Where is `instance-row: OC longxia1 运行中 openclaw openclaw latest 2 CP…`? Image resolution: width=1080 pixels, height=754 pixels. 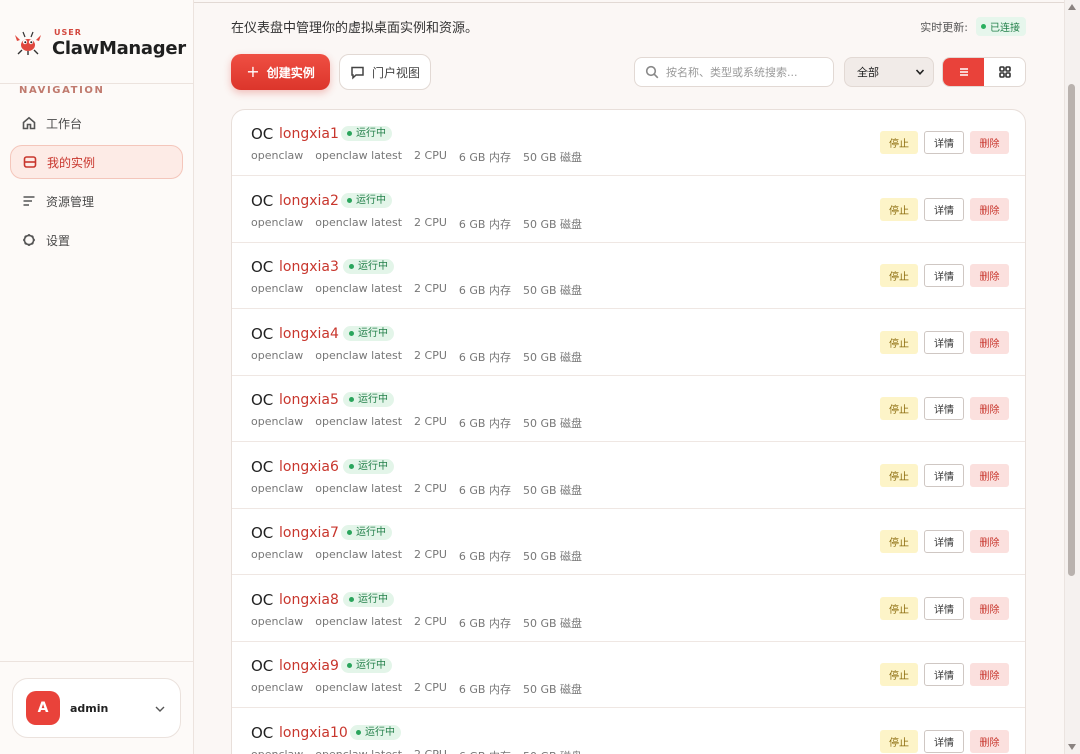
instance-row: OC longxia1 运行中 openclaw openclaw latest 2 CP… is located at coordinates (628, 143).